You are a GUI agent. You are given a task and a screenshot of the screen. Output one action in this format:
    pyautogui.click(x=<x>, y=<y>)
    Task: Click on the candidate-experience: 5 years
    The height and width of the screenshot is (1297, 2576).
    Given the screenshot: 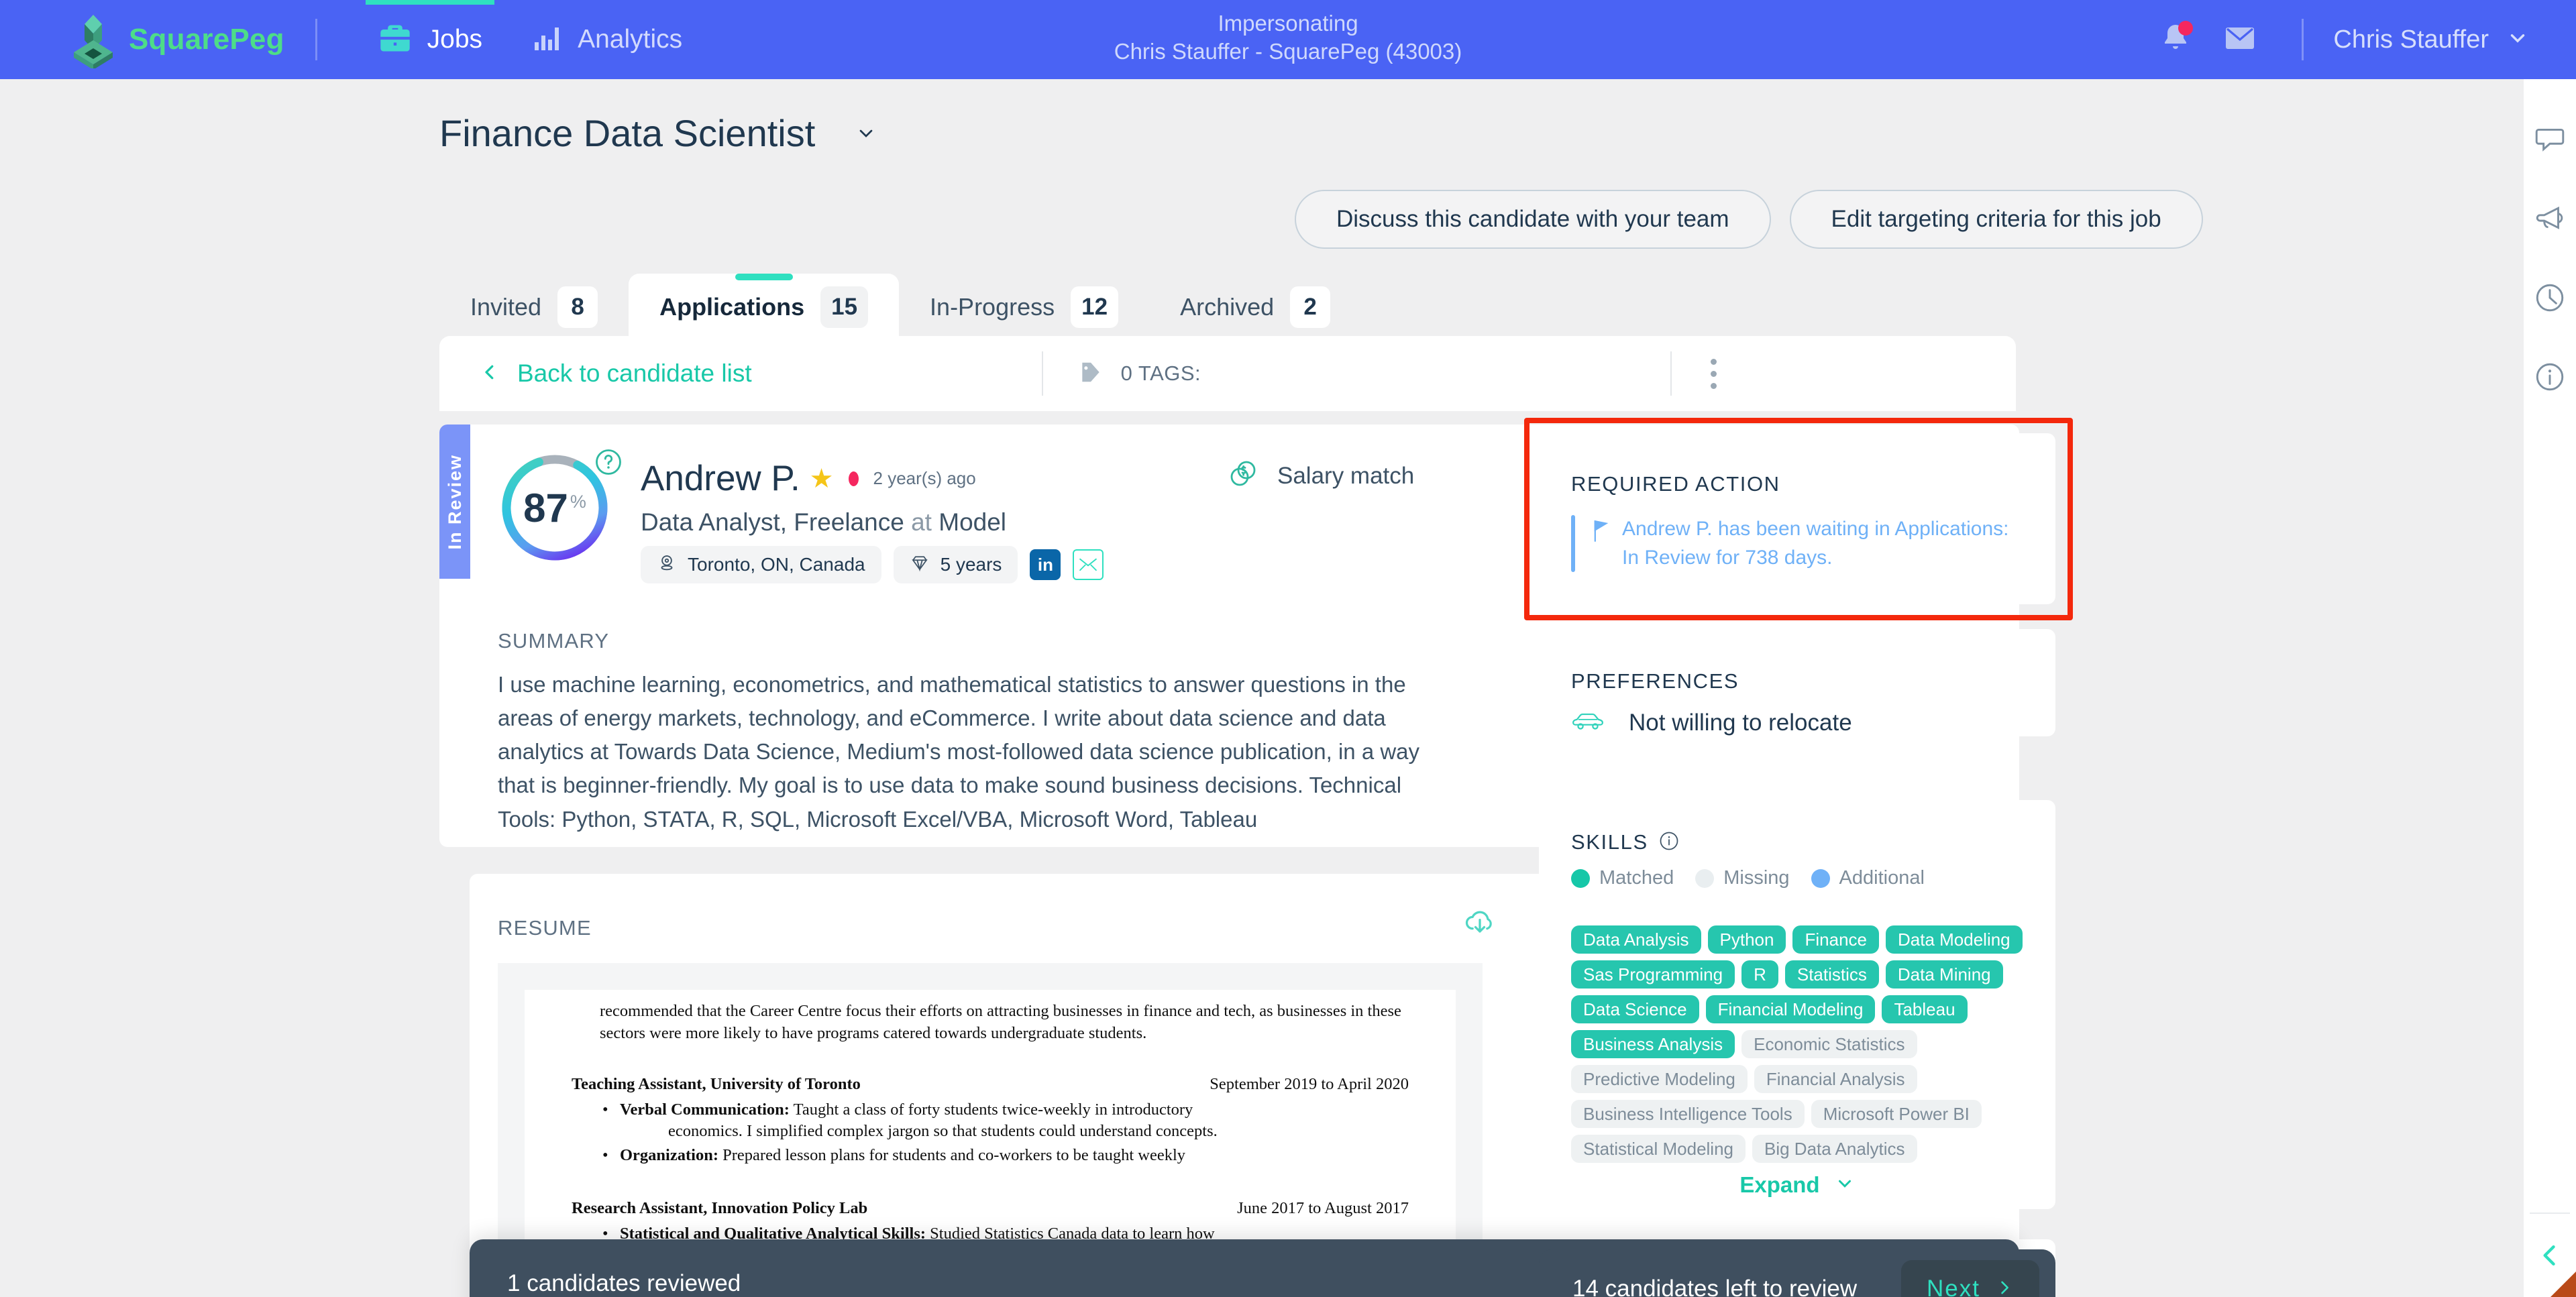 What is the action you would take?
    pyautogui.click(x=971, y=564)
    